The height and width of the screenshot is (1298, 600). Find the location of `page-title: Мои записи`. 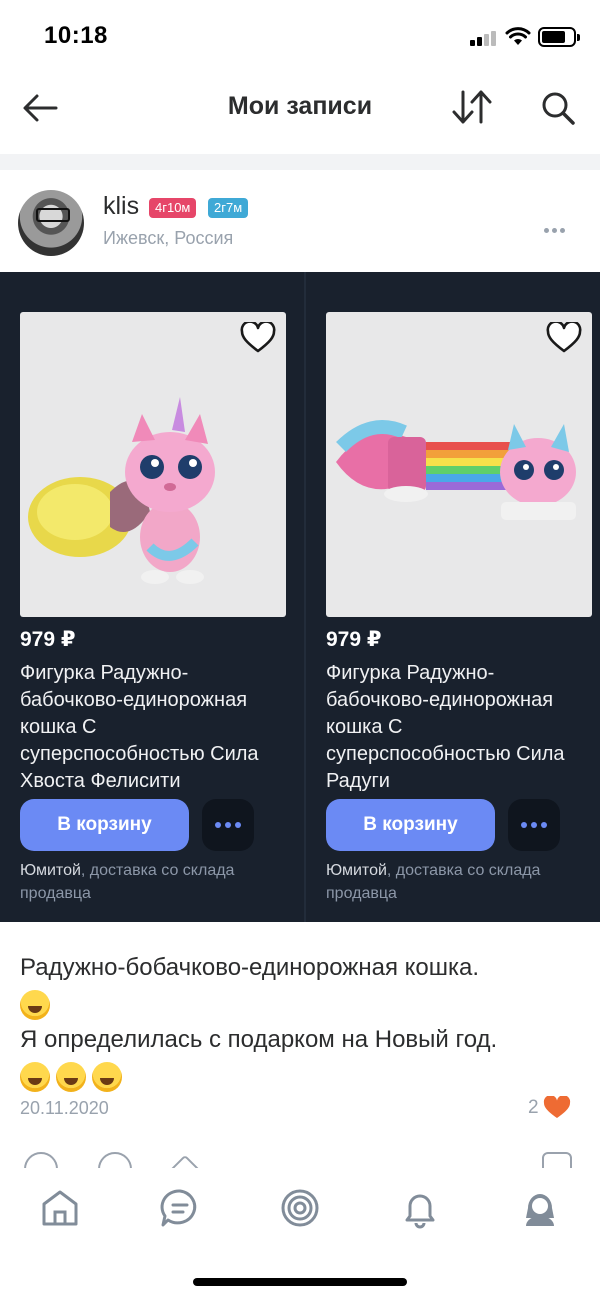

page-title: Мои записи is located at coordinates (300, 106).